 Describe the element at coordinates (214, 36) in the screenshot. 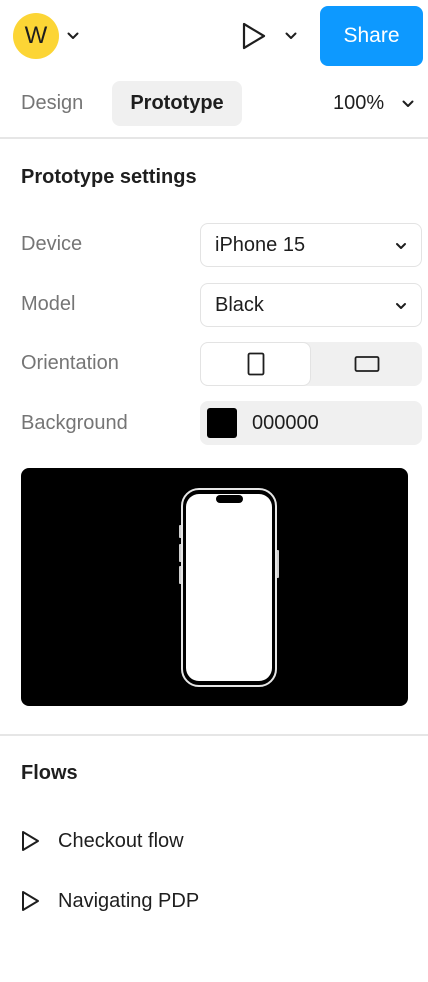

I see `top-bar: W Share` at that location.